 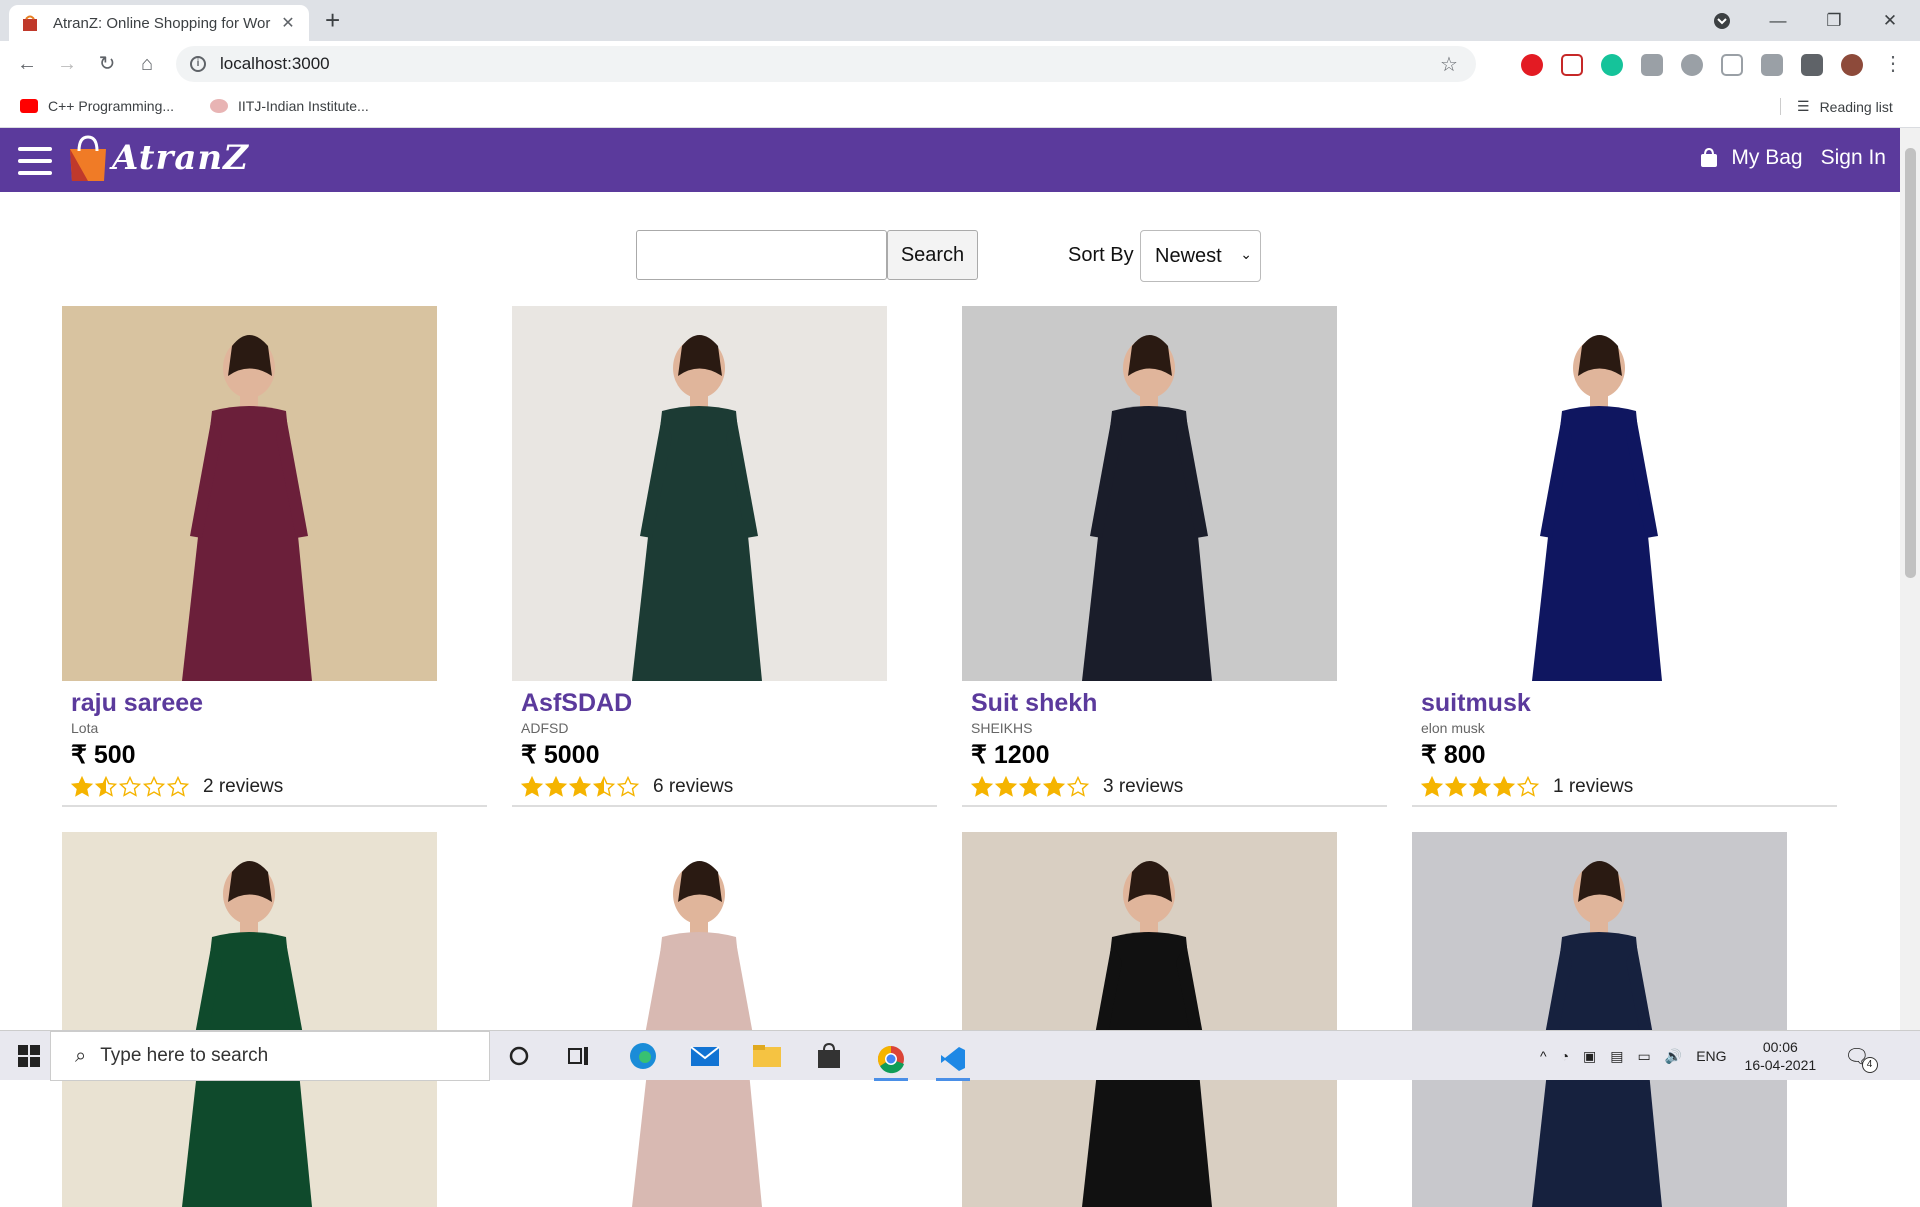 What do you see at coordinates (1543, 1056) in the screenshot?
I see `chevron-up-icon: ^` at bounding box center [1543, 1056].